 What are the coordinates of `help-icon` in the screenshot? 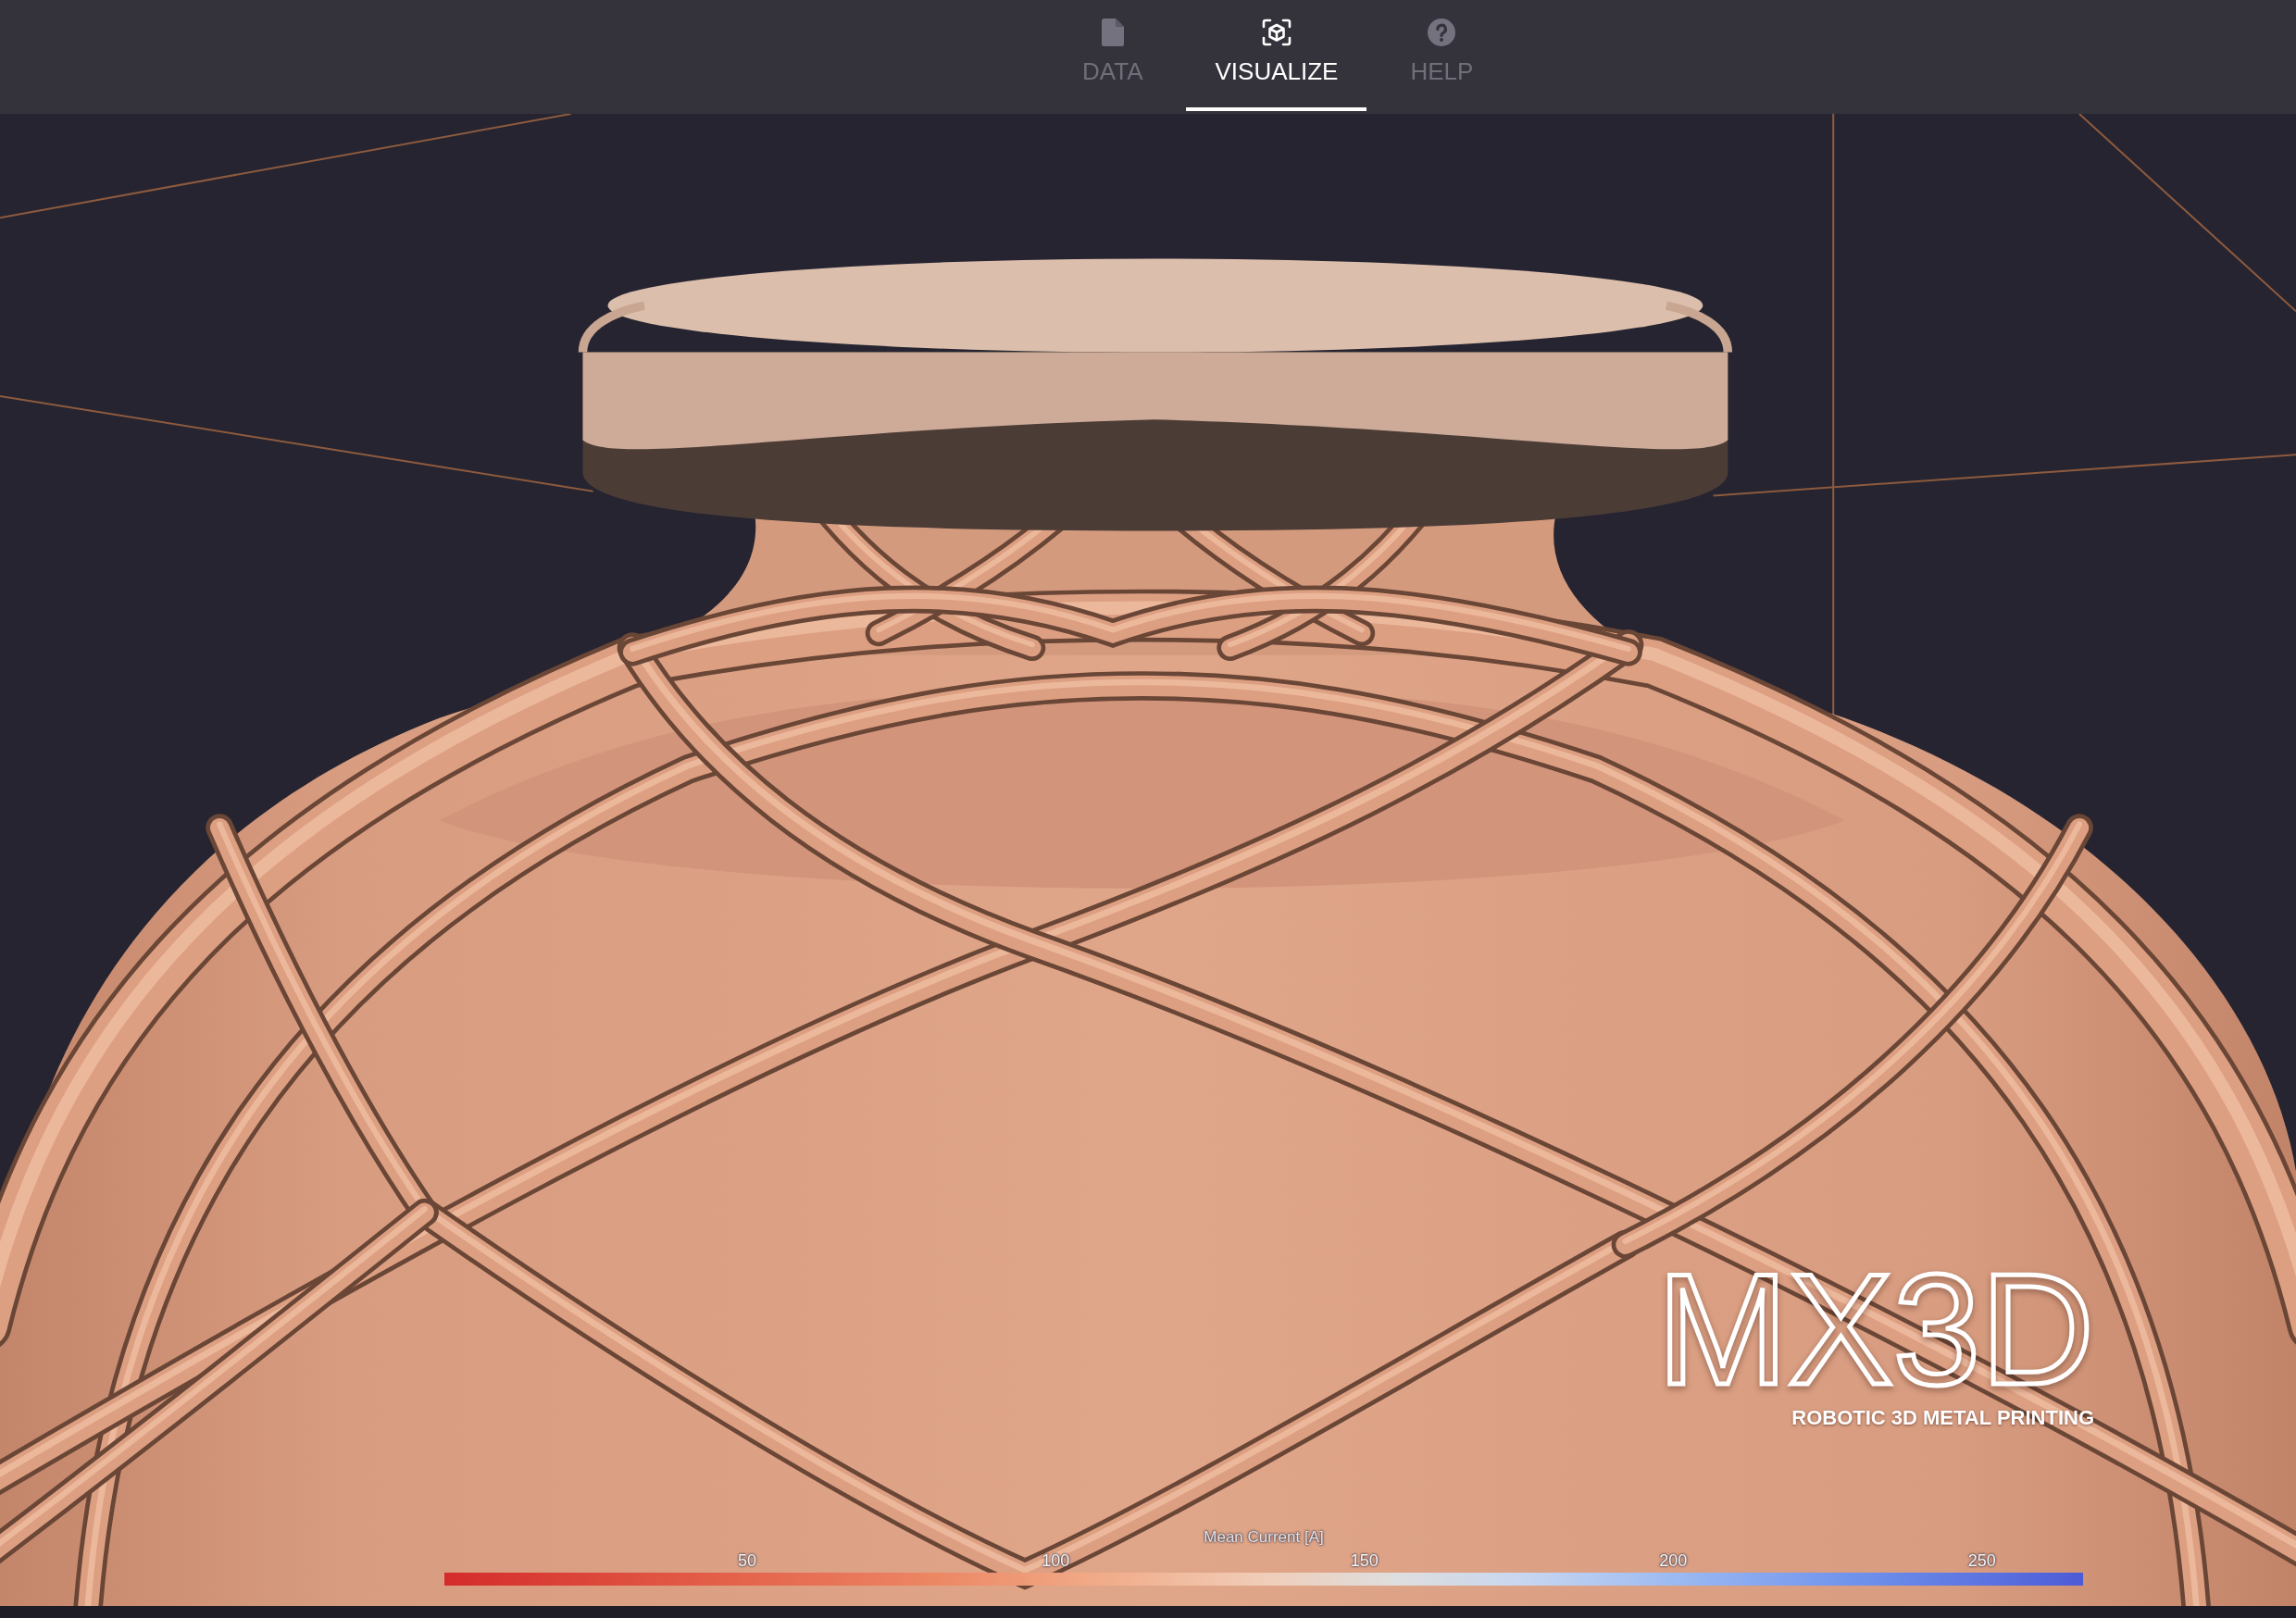 It's located at (1442, 32).